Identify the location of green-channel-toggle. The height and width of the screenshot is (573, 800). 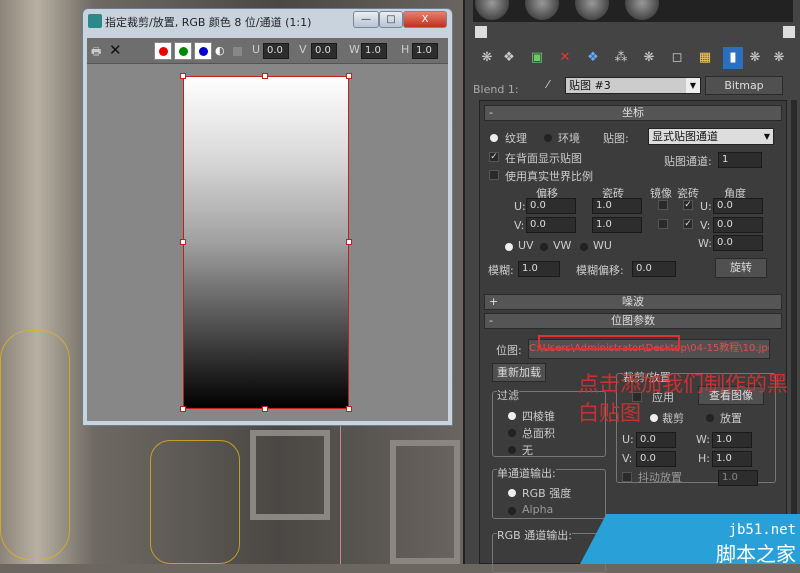
(183, 51).